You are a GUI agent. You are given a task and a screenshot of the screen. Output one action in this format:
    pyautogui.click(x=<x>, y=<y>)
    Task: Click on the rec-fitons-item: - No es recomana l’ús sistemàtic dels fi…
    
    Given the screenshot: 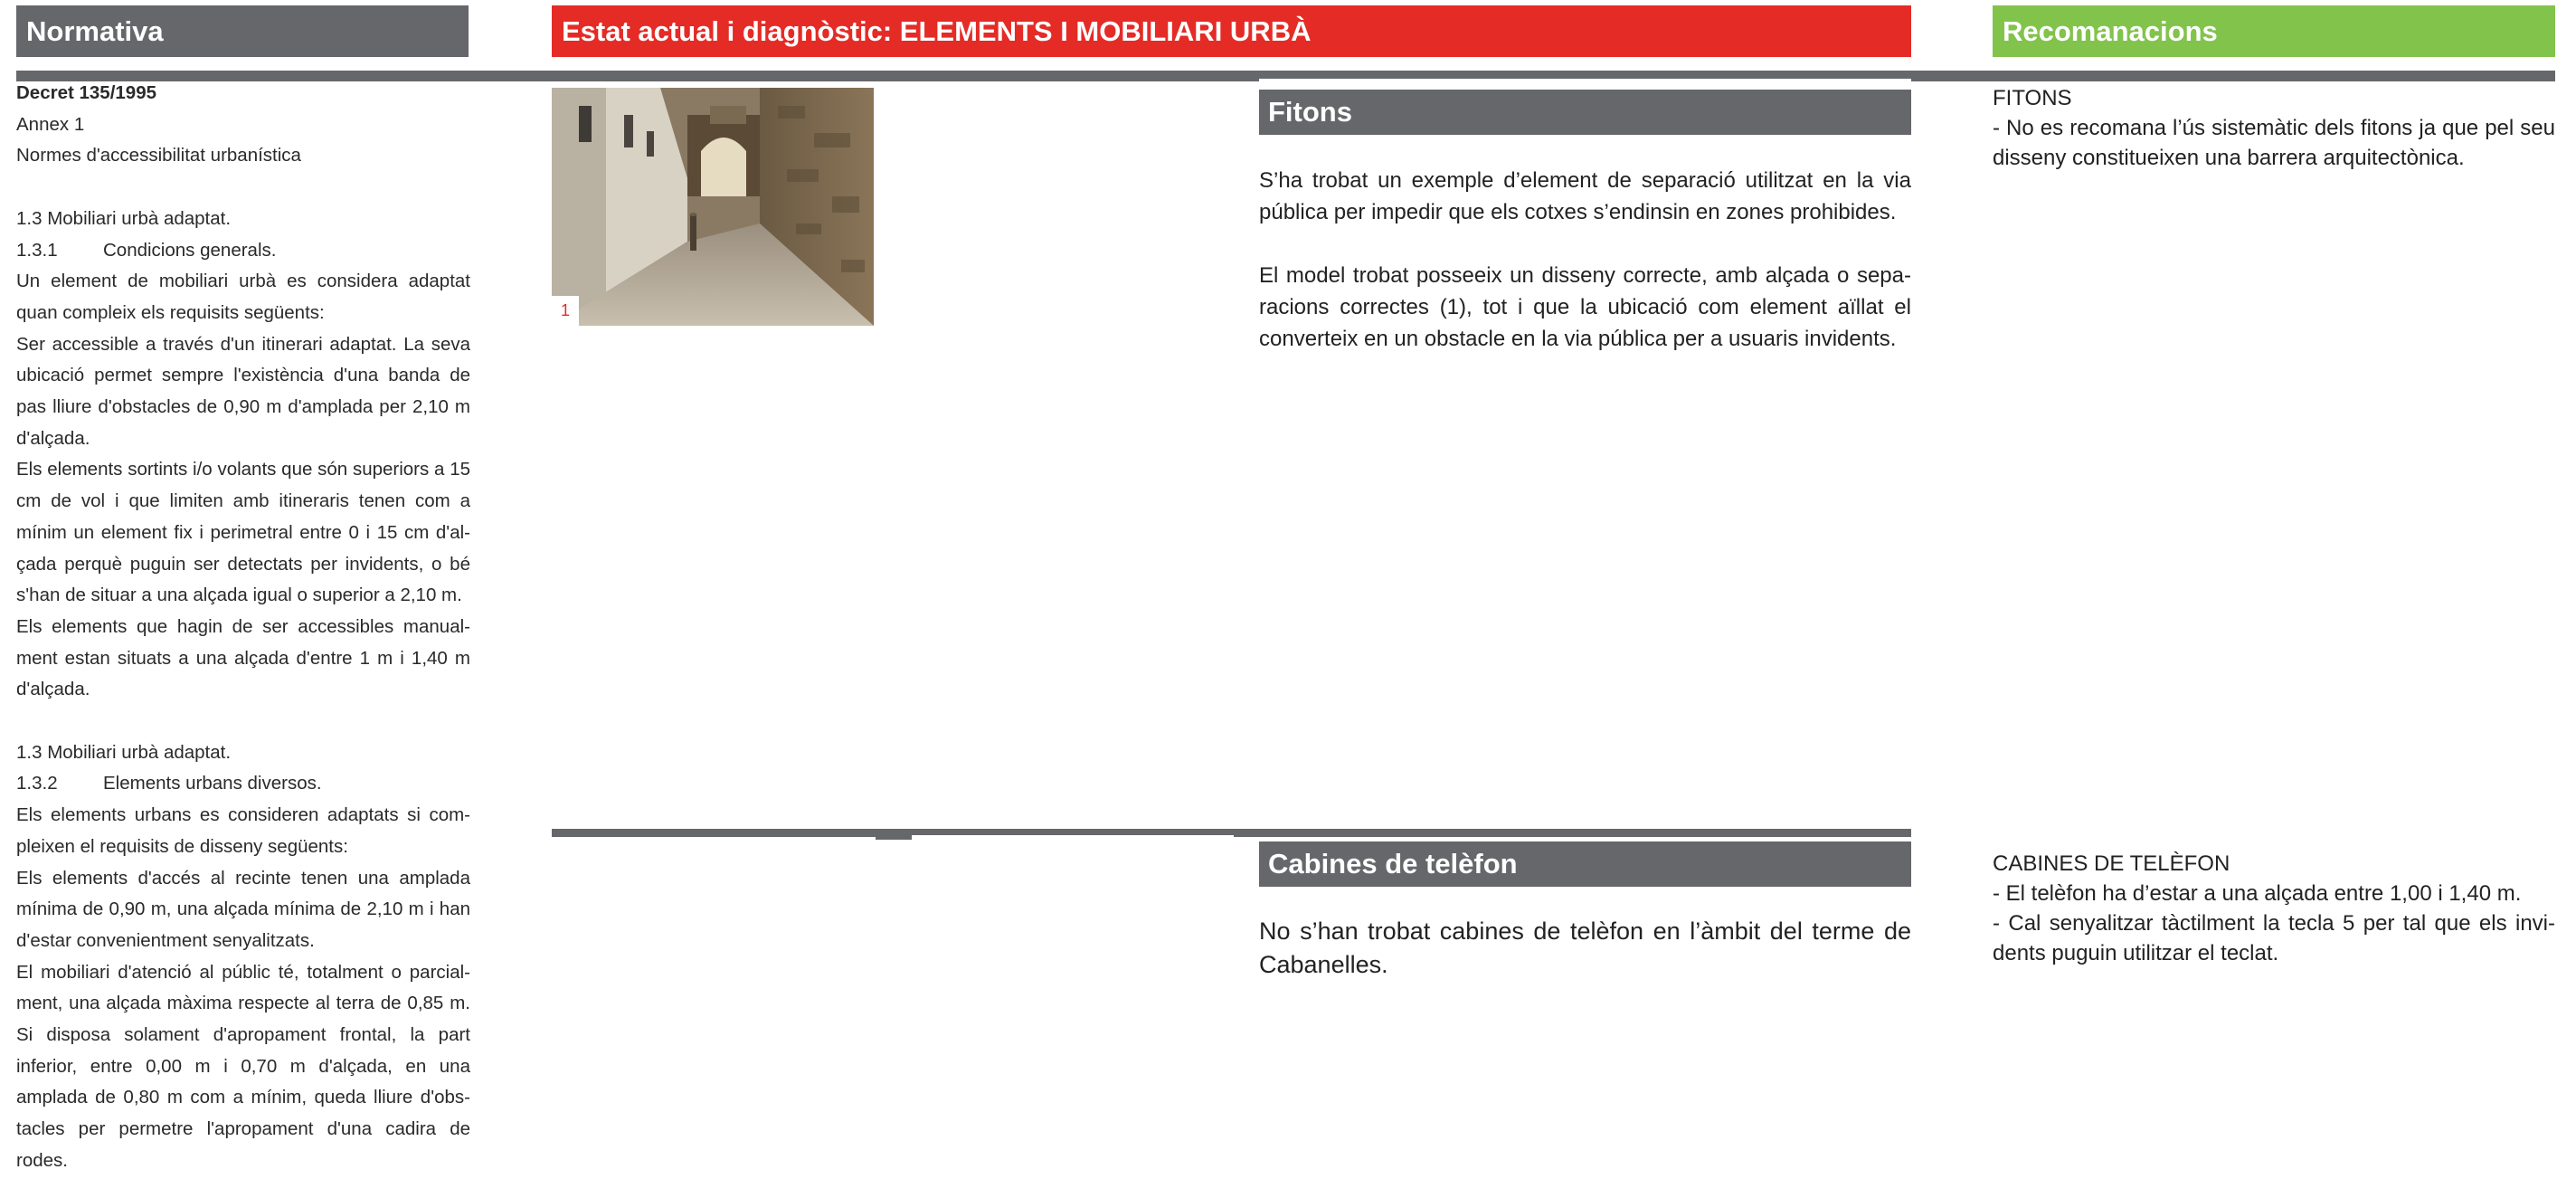 What is the action you would take?
    pyautogui.click(x=2274, y=143)
    